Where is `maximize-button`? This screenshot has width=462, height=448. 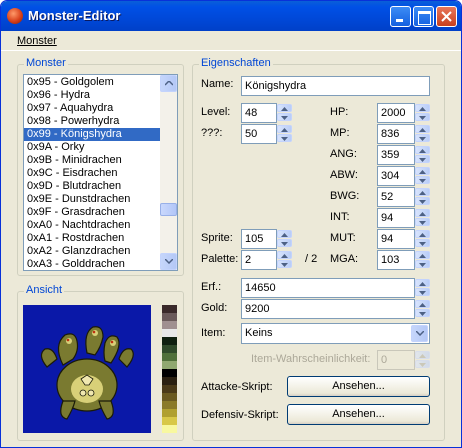 maximize-button is located at coordinates (423, 16).